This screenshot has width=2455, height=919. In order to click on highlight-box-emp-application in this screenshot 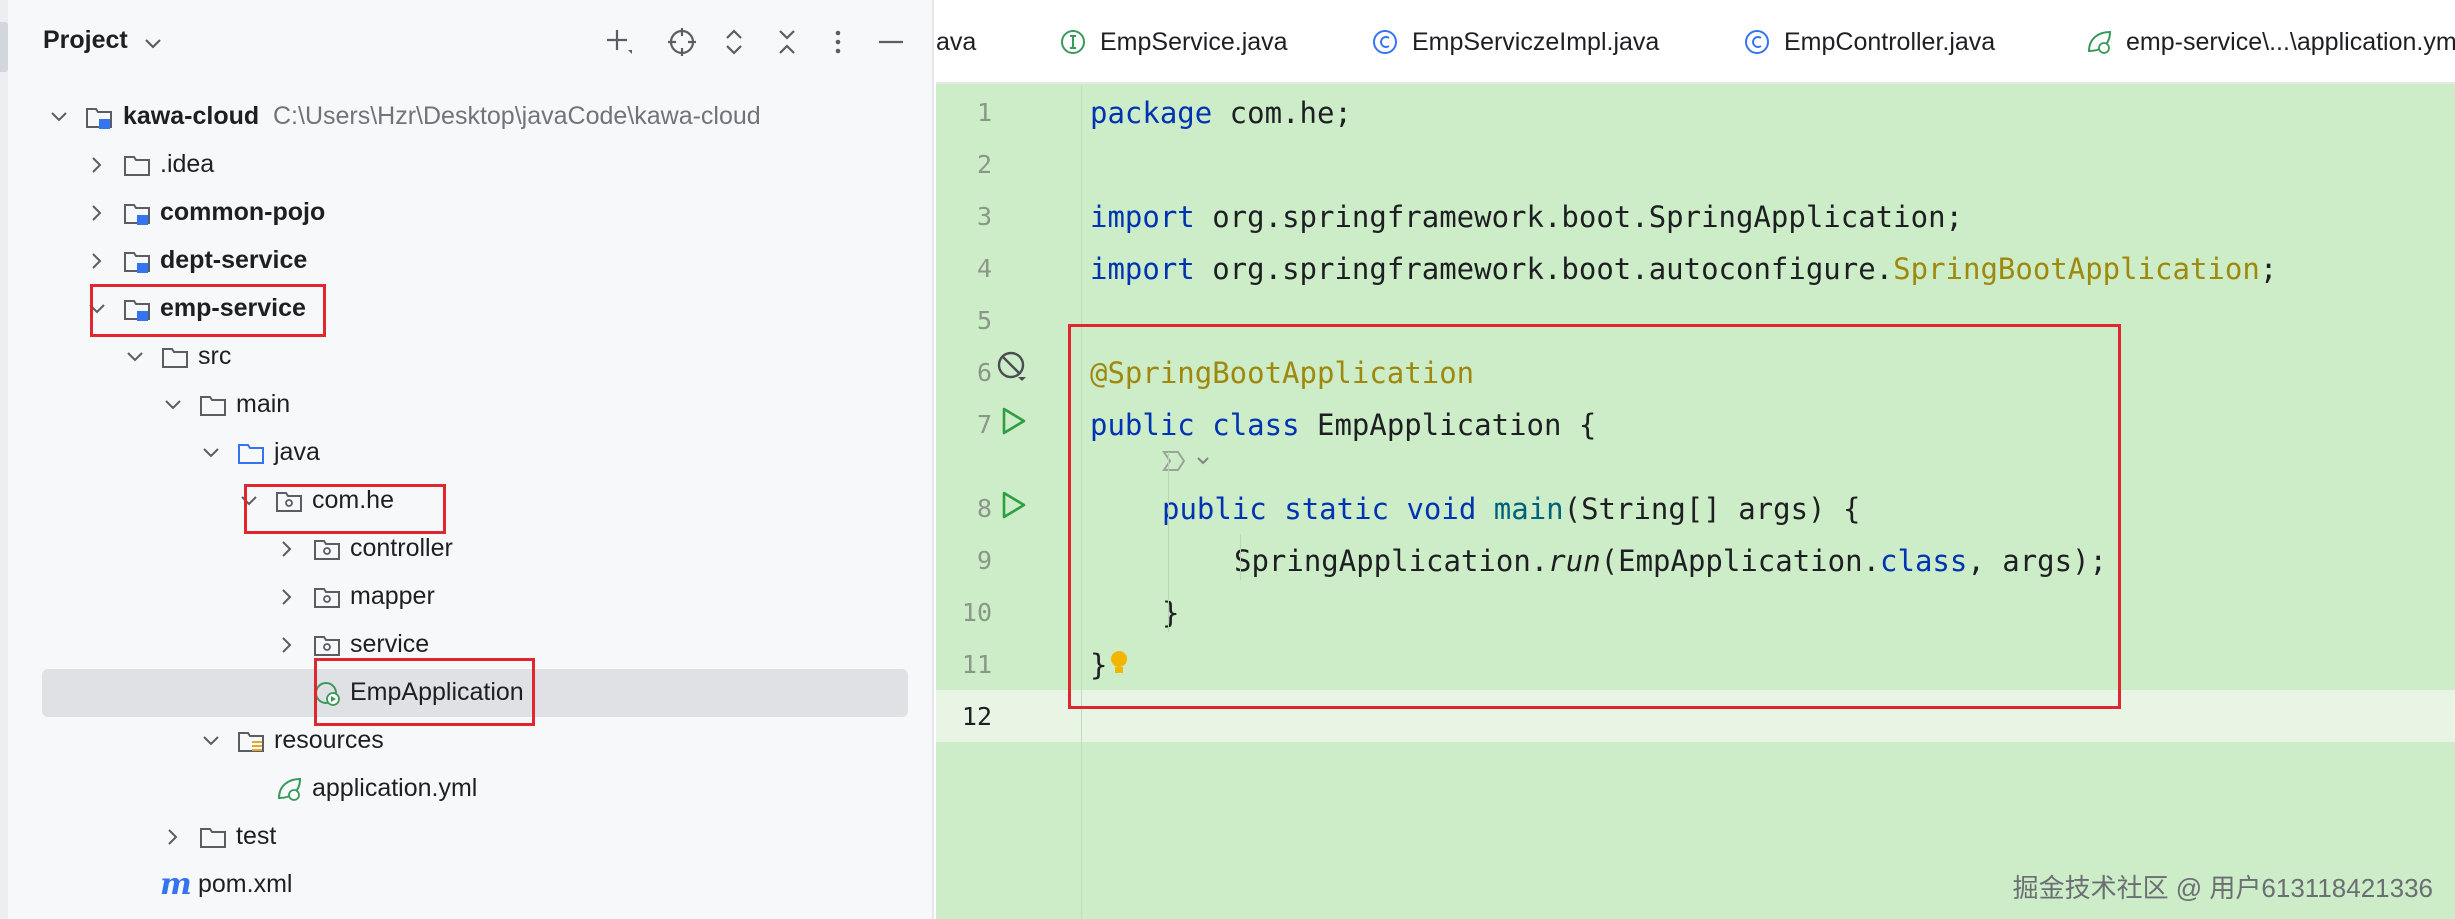, I will do `click(424, 692)`.